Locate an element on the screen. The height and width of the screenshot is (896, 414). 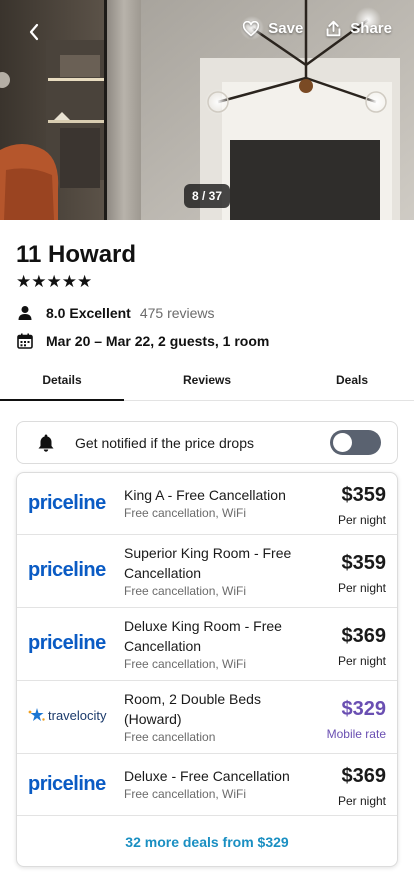
back-button is located at coordinates (34, 32).